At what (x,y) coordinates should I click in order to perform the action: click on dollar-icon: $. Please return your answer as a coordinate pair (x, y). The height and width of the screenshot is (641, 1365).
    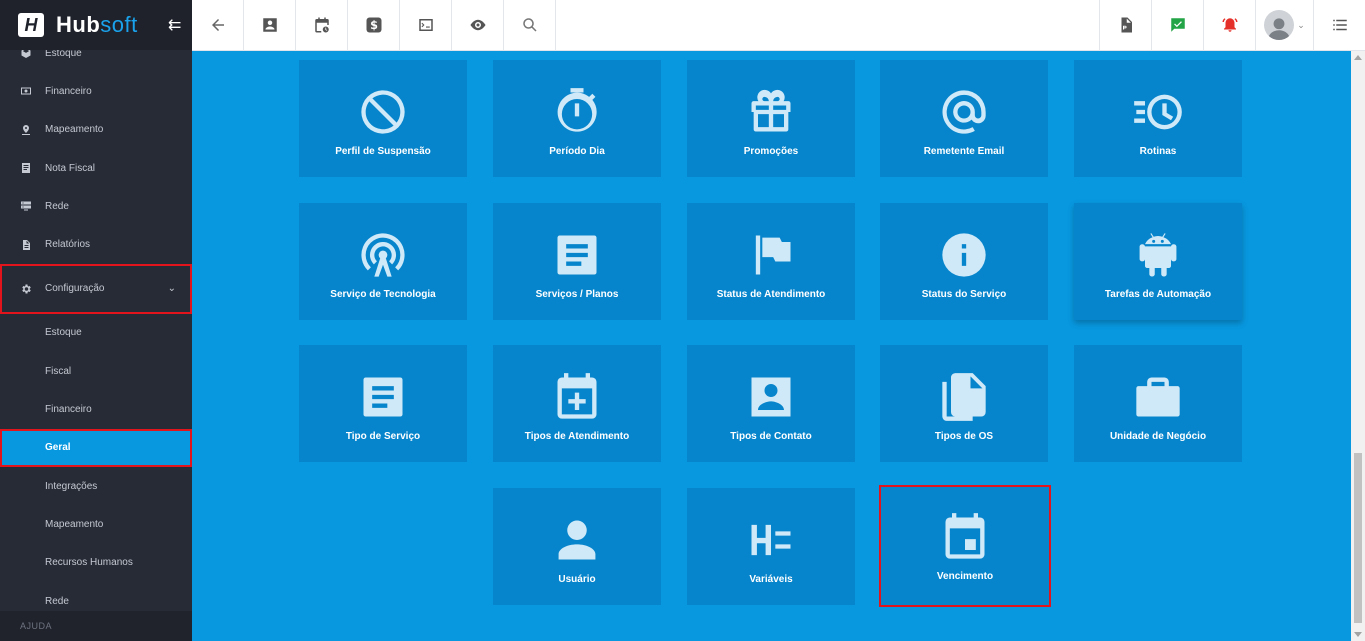
    Looking at the image, I should click on (373, 25).